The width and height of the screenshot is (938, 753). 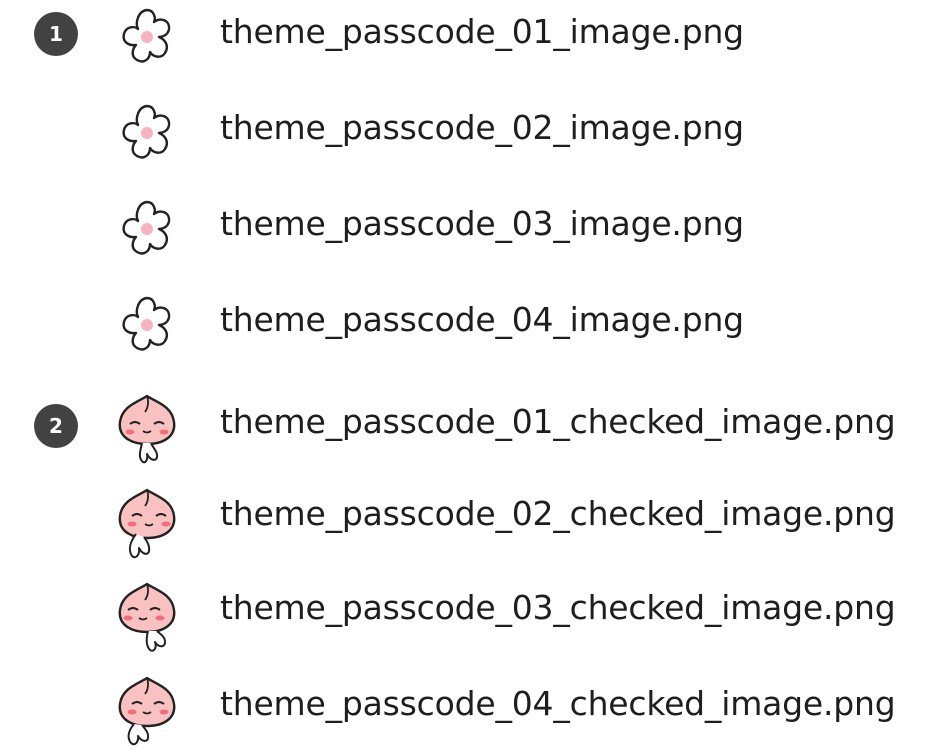 What do you see at coordinates (558, 703) in the screenshot?
I see `file-name: theme_passcode_04_checked_image.png` at bounding box center [558, 703].